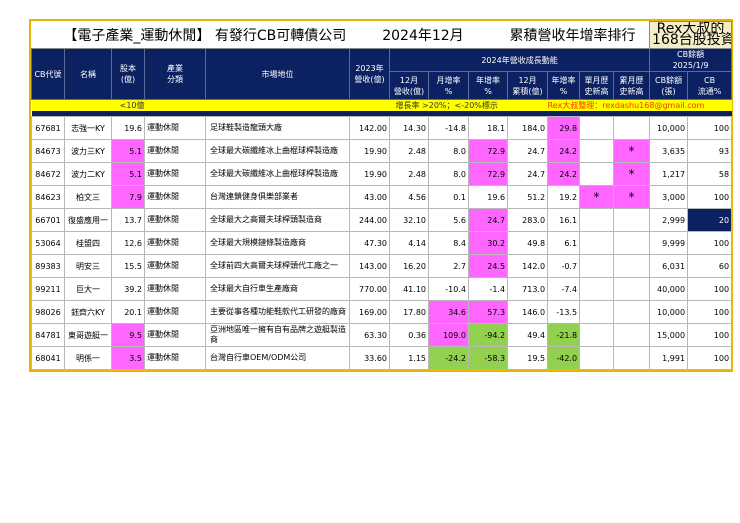  What do you see at coordinates (632, 174) in the screenshot?
I see `cell-cum-high: *` at bounding box center [632, 174].